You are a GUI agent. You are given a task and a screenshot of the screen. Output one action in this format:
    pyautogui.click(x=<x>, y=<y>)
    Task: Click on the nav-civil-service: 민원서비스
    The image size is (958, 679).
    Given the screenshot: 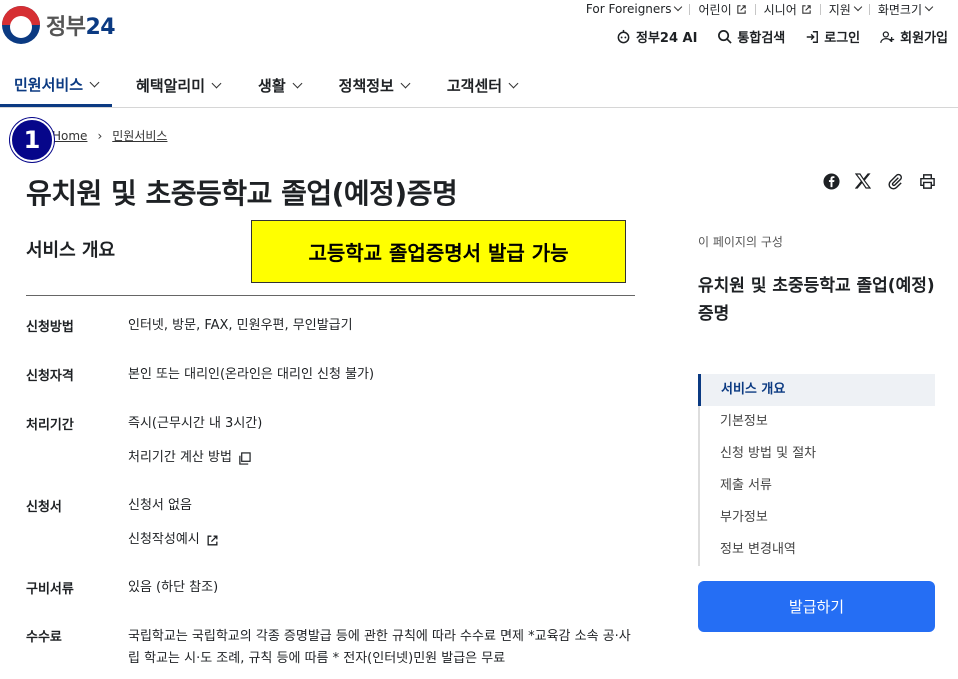 What is the action you would take?
    pyautogui.click(x=56, y=85)
    